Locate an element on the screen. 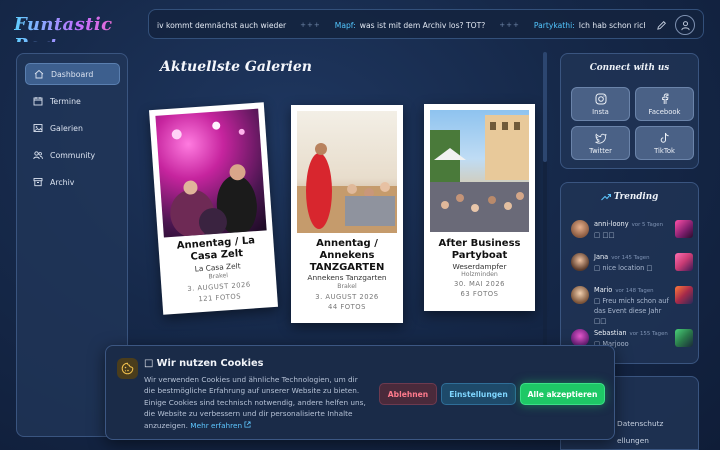  instagram-button: Insta is located at coordinates (600, 104).